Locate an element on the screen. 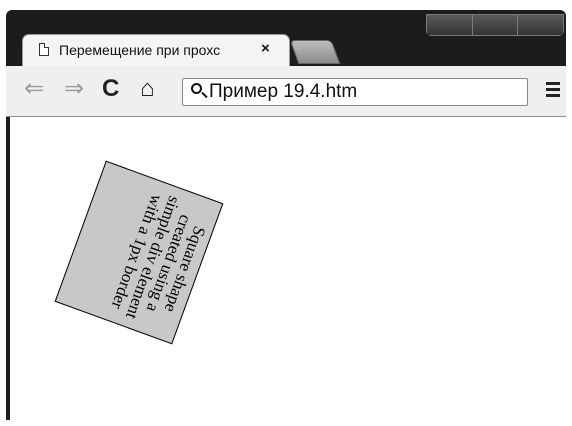  menu-icon is located at coordinates (553, 90).